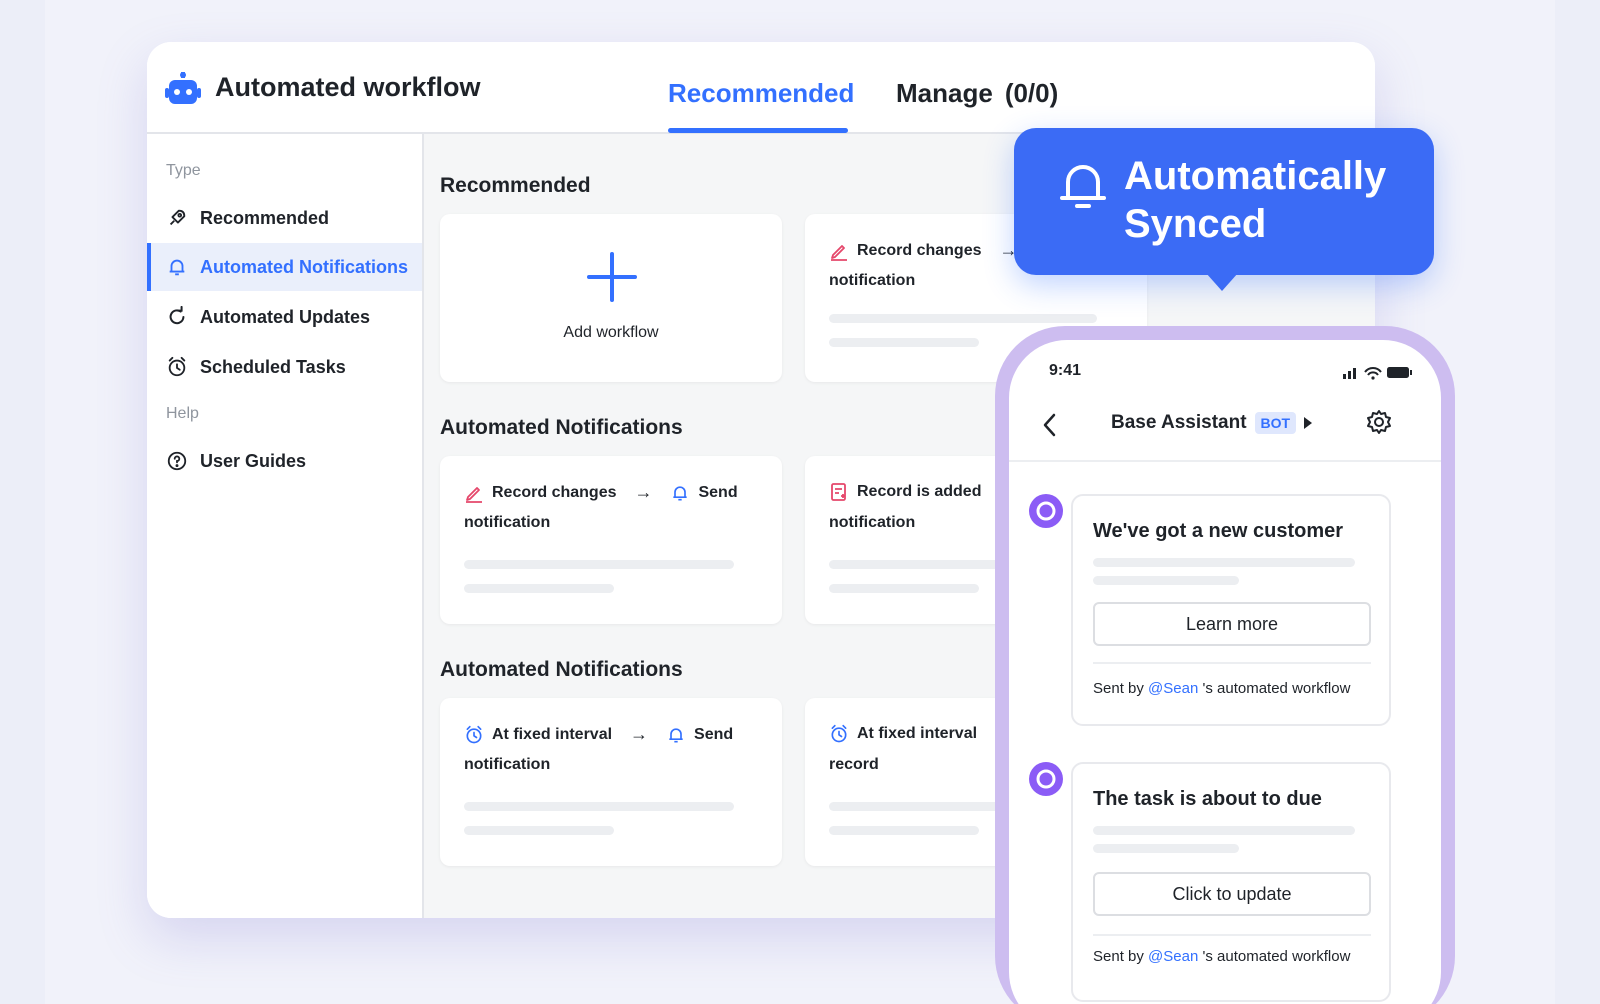 The height and width of the screenshot is (1004, 1600). I want to click on rocket-icon, so click(177, 217).